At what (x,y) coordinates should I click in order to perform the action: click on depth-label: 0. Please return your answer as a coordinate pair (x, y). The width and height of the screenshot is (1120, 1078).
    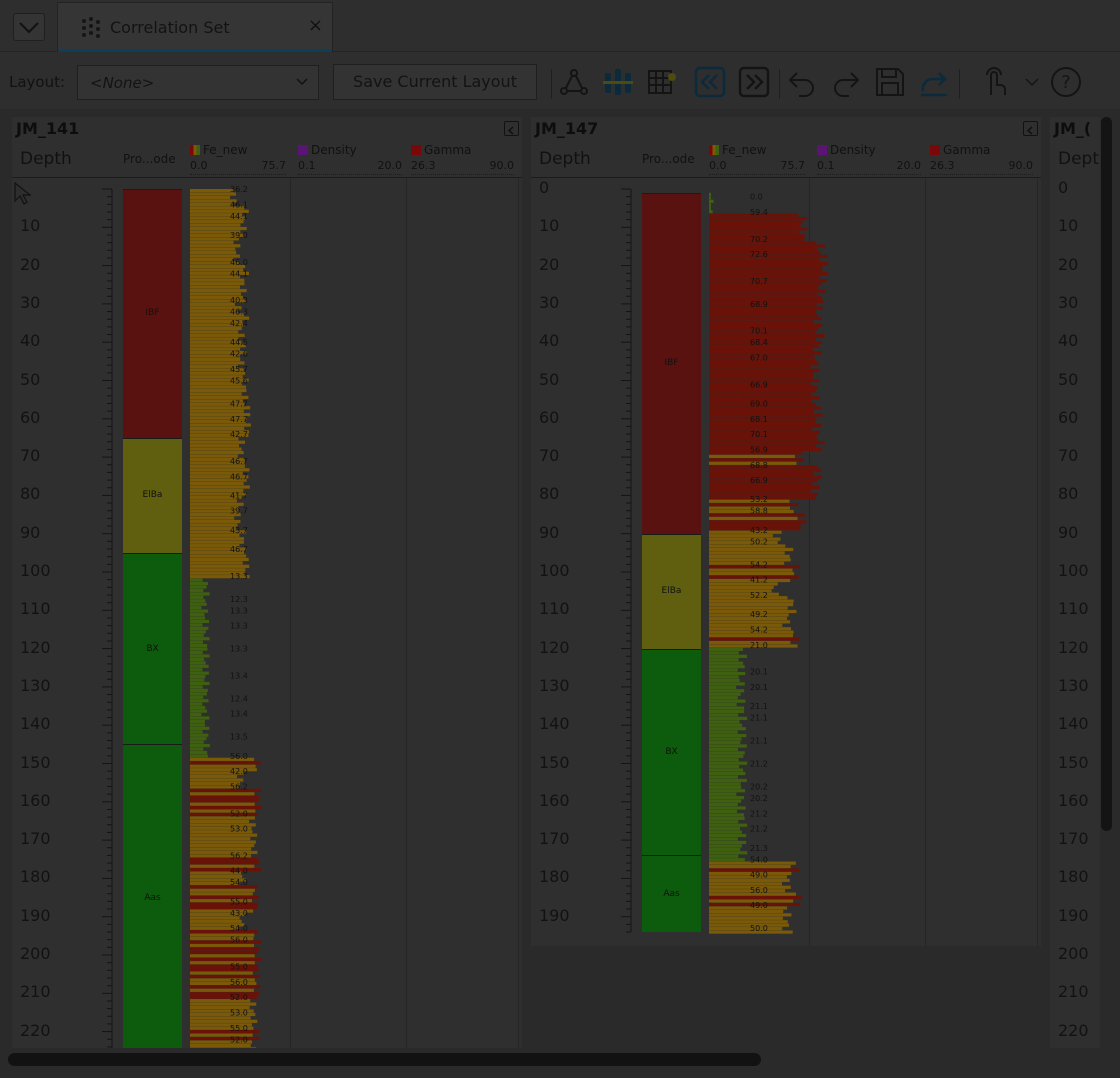
    Looking at the image, I should click on (544, 187).